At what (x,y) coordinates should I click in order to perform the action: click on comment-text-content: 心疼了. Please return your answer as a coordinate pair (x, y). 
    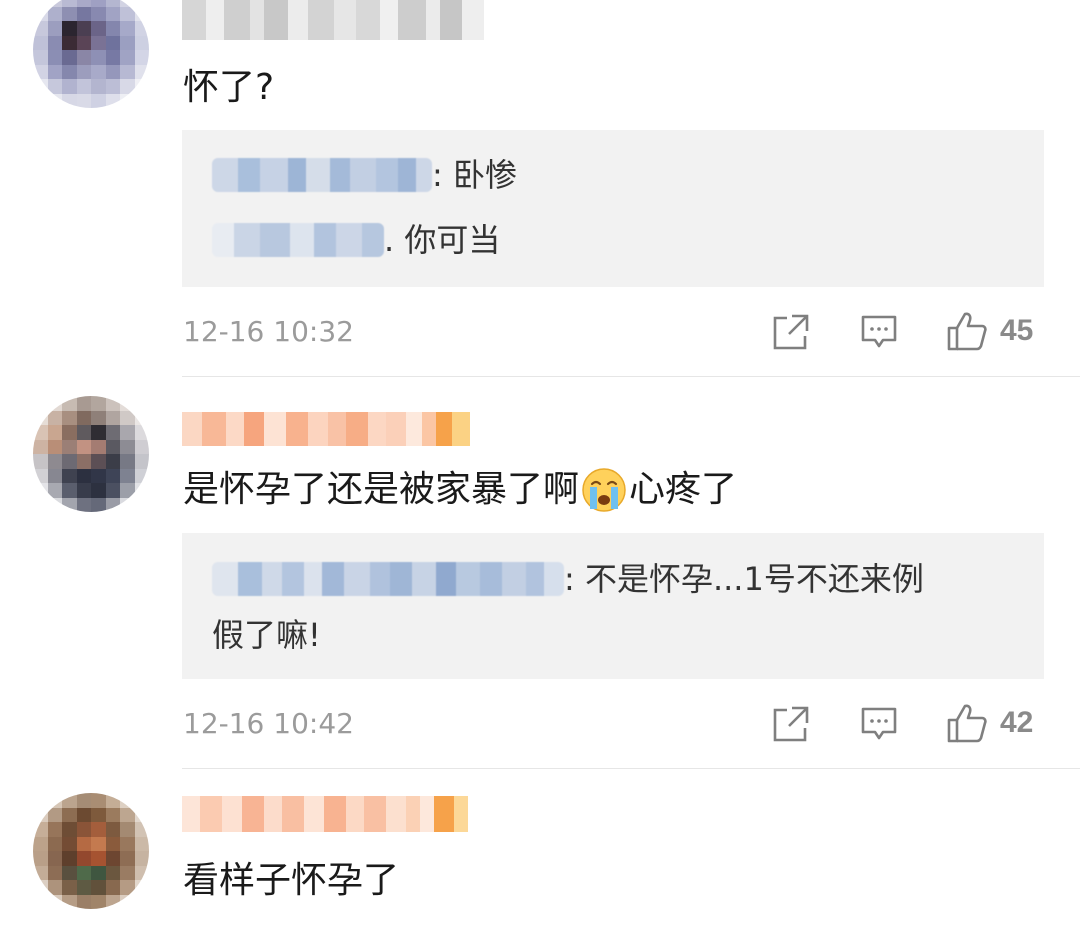
    Looking at the image, I should click on (683, 489).